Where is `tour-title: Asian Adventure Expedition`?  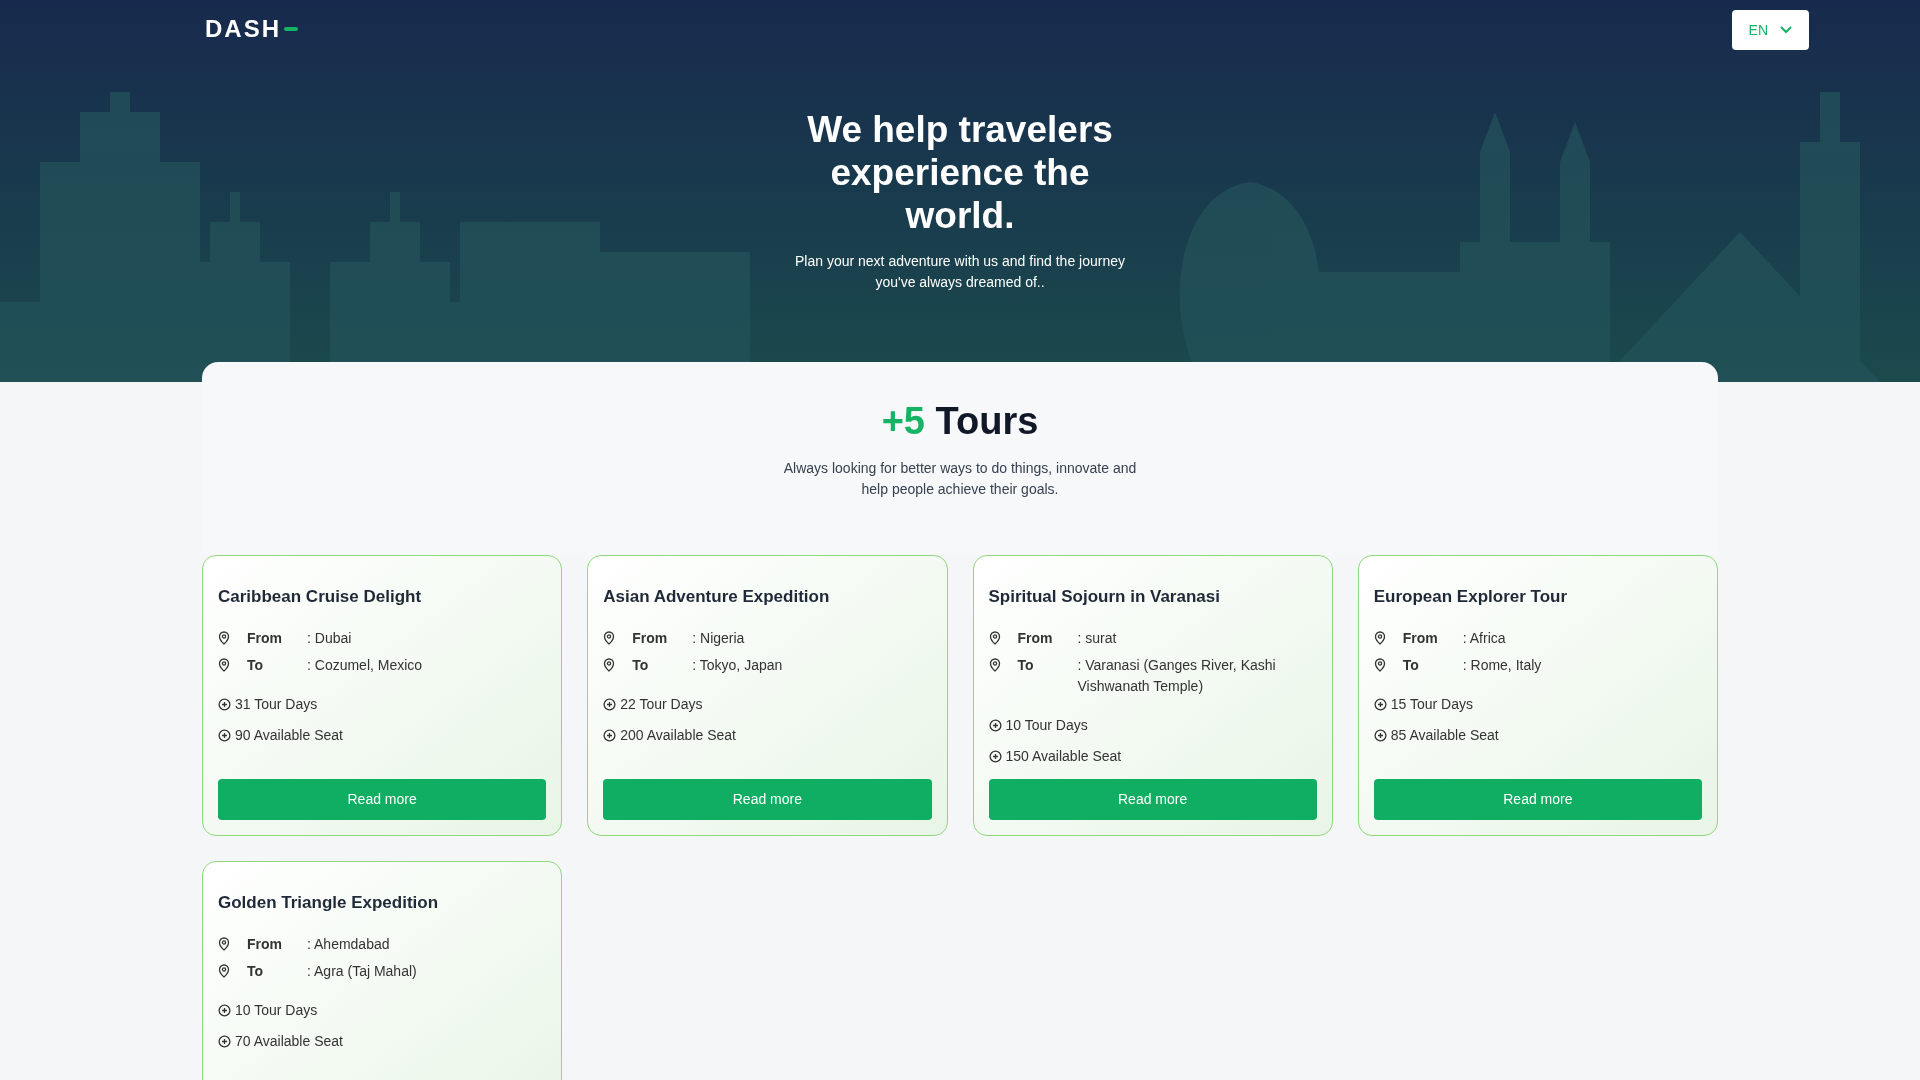
tour-title: Asian Adventure Expedition is located at coordinates (717, 597).